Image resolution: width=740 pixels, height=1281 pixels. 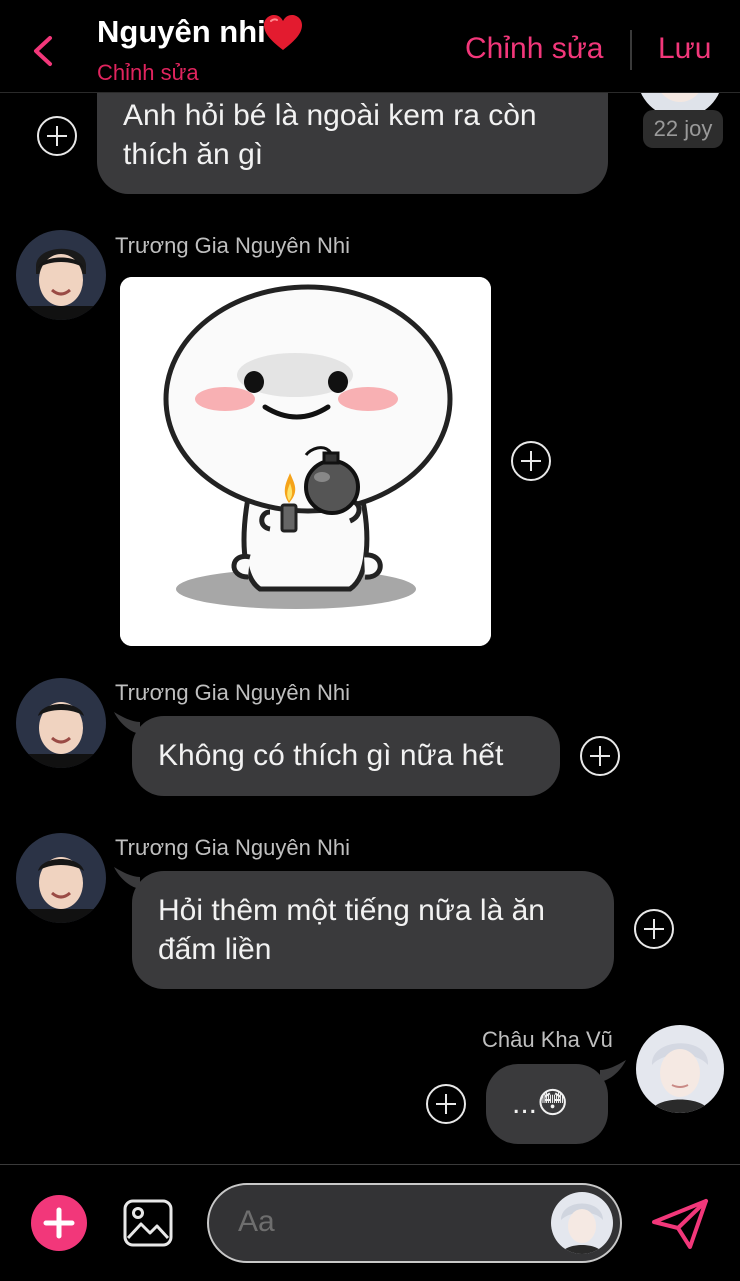 I want to click on message-bubble: ...😳, so click(x=547, y=1104).